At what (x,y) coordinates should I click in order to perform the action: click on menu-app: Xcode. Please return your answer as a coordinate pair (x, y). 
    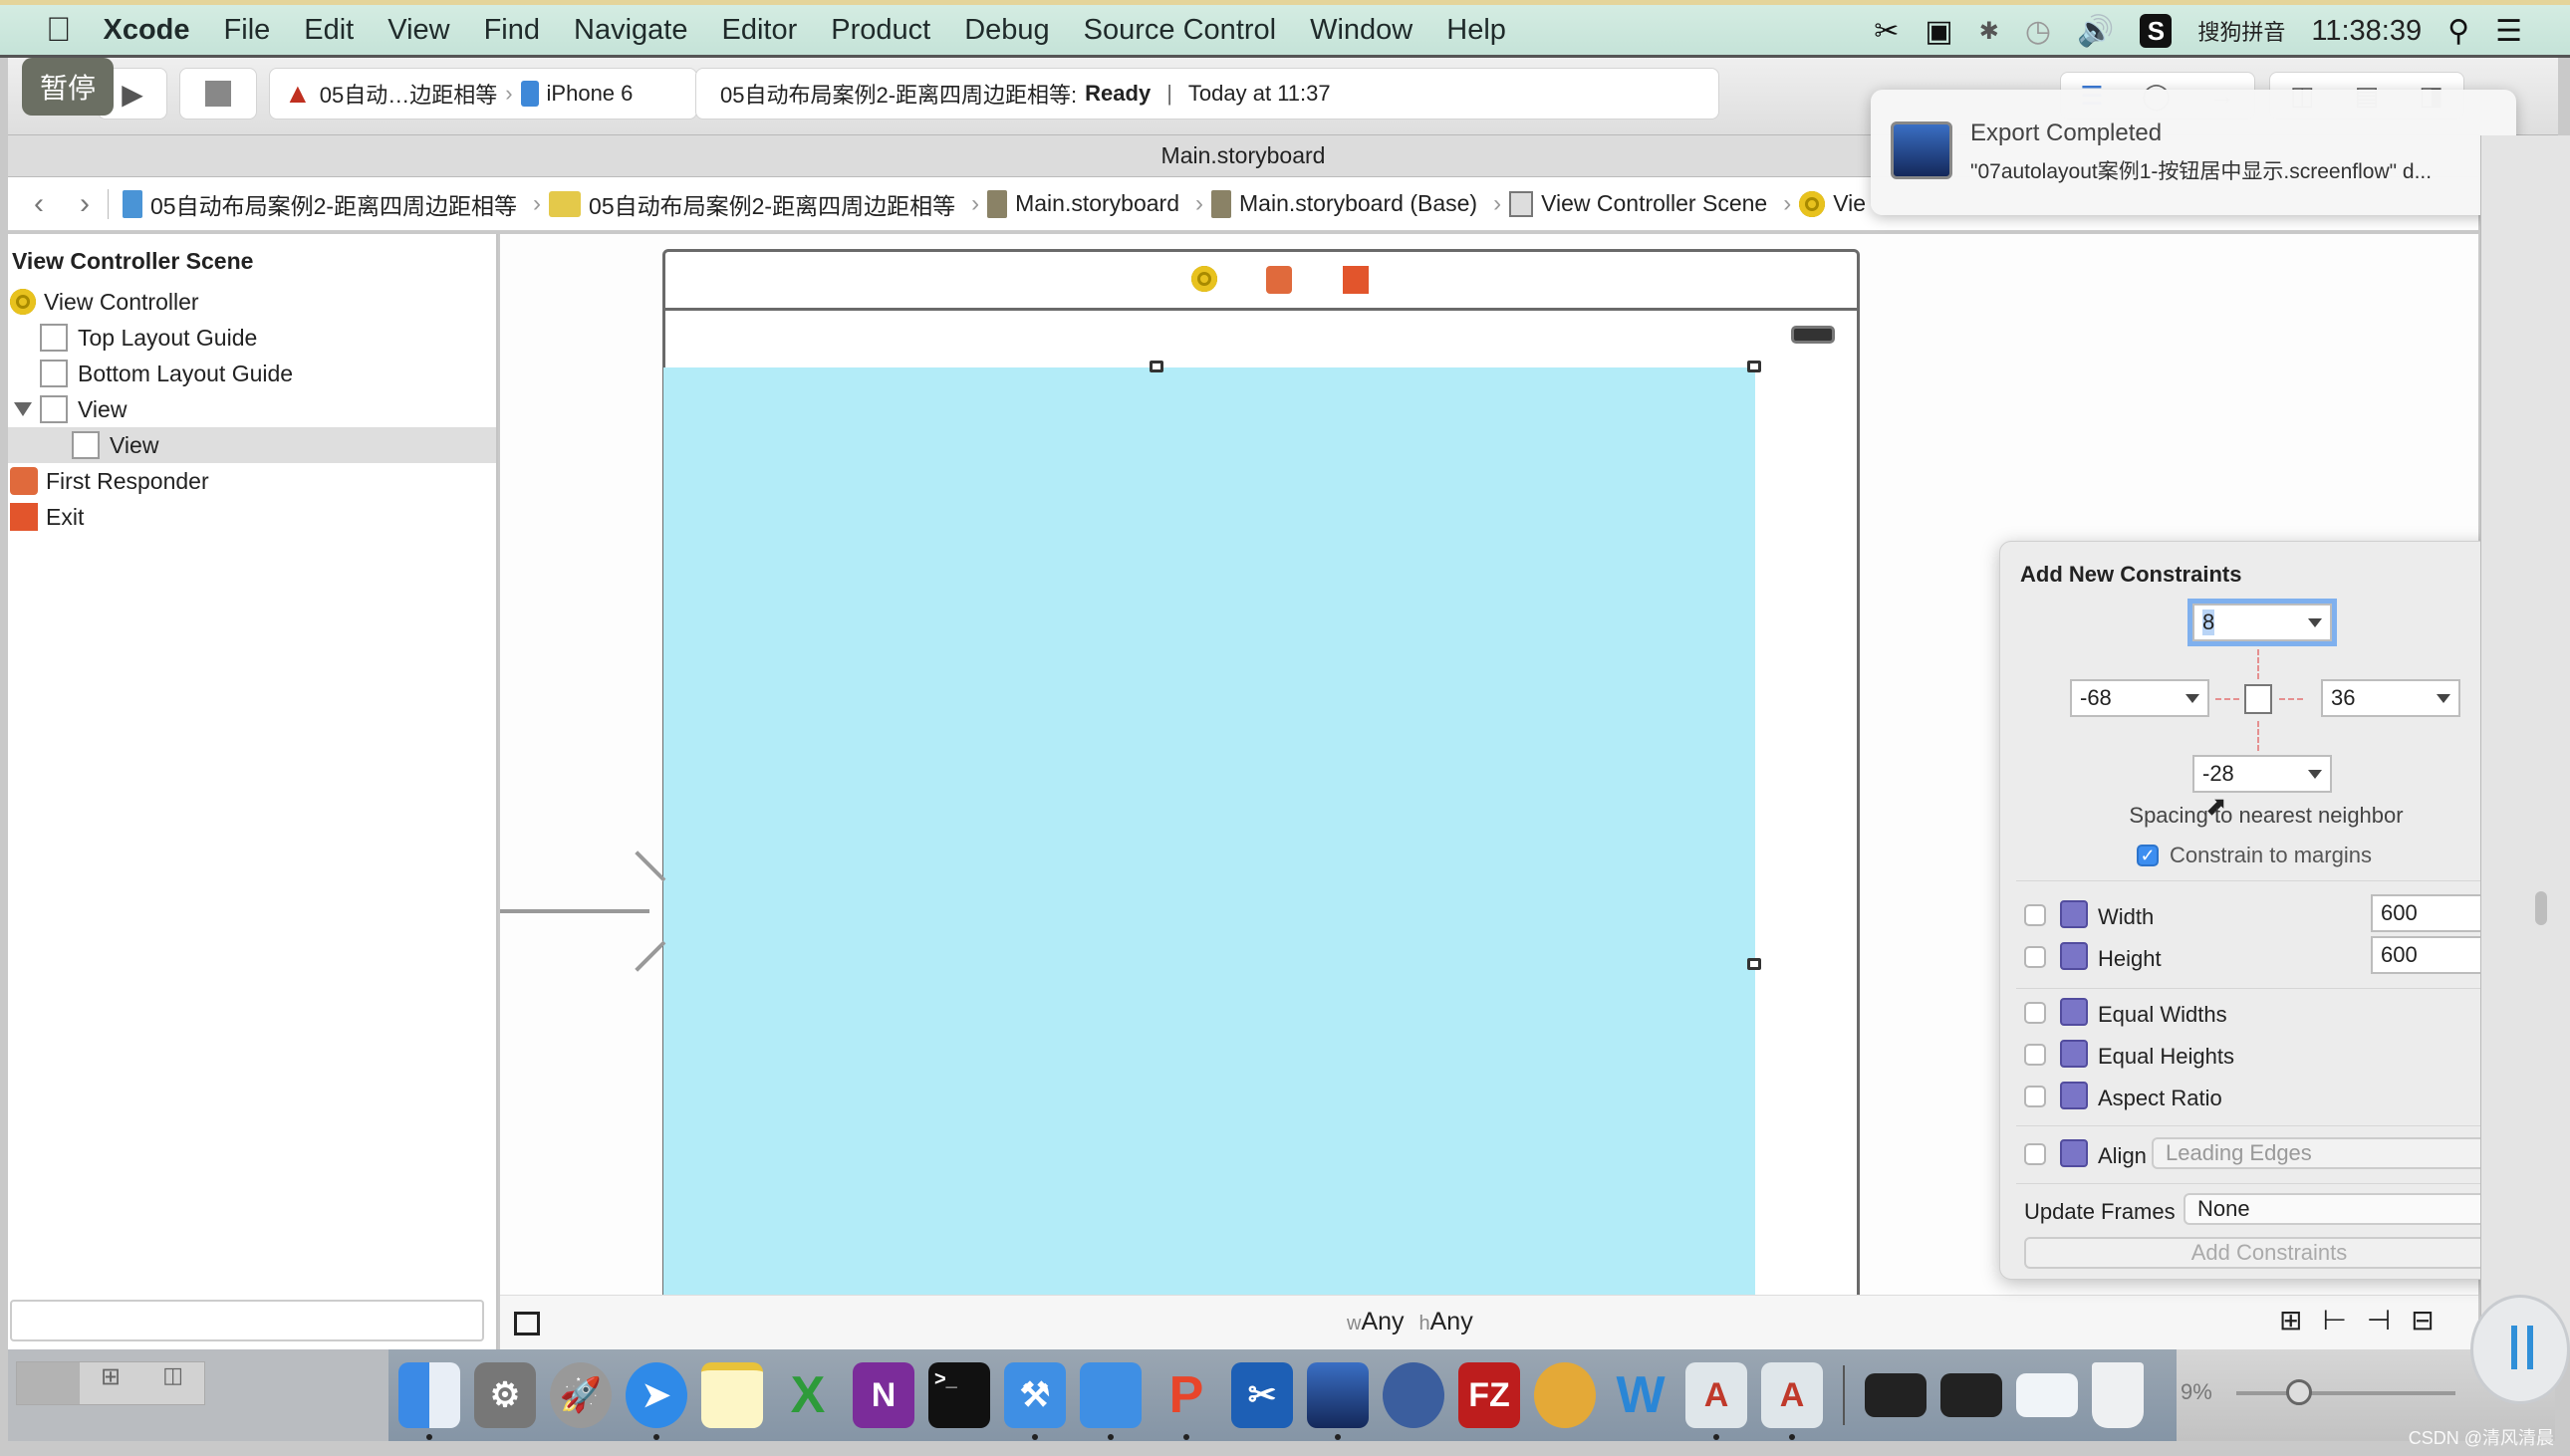
    Looking at the image, I should click on (147, 30).